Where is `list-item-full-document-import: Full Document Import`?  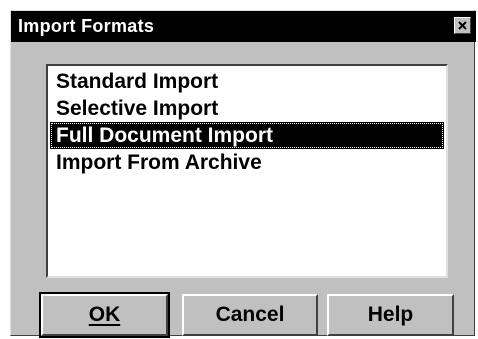 list-item-full-document-import: Full Document Import is located at coordinates (247, 135).